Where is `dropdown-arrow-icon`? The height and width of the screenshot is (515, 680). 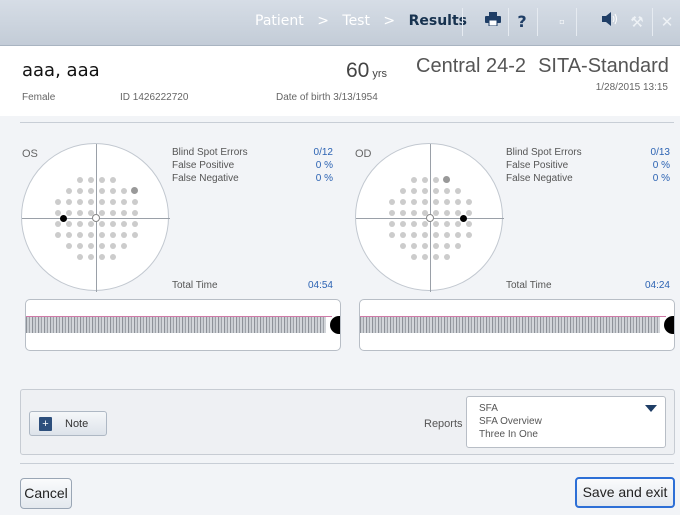 dropdown-arrow-icon is located at coordinates (651, 408).